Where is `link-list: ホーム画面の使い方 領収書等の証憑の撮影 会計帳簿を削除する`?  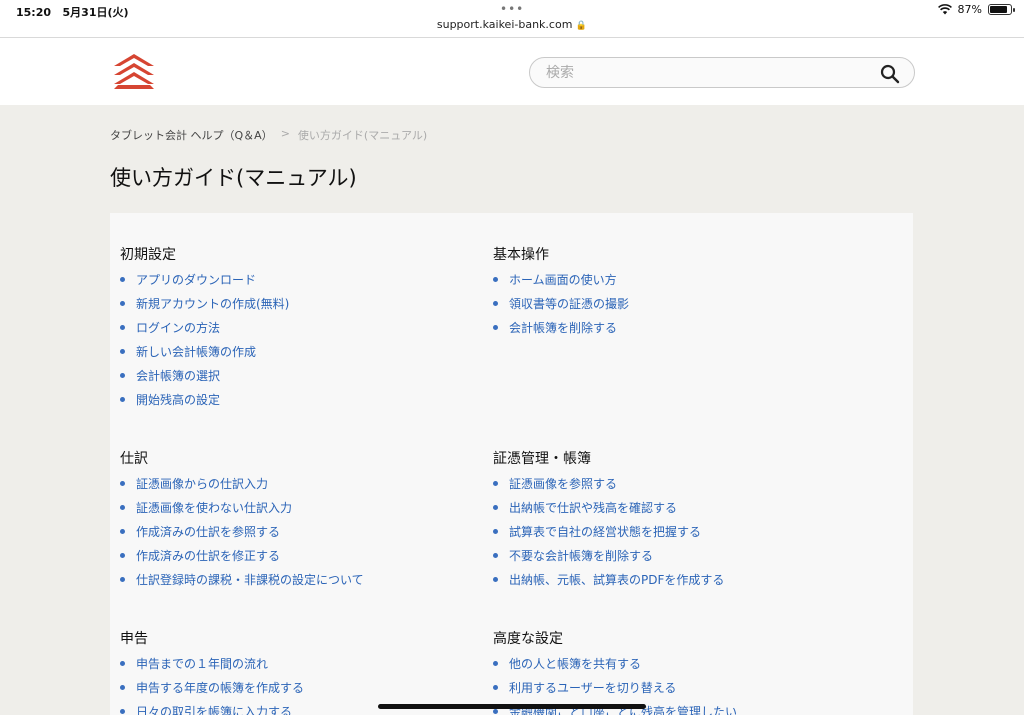 link-list: ホーム画面の使い方 領収書等の証憑の撮影 会計帳簿を削除する is located at coordinates (561, 309).